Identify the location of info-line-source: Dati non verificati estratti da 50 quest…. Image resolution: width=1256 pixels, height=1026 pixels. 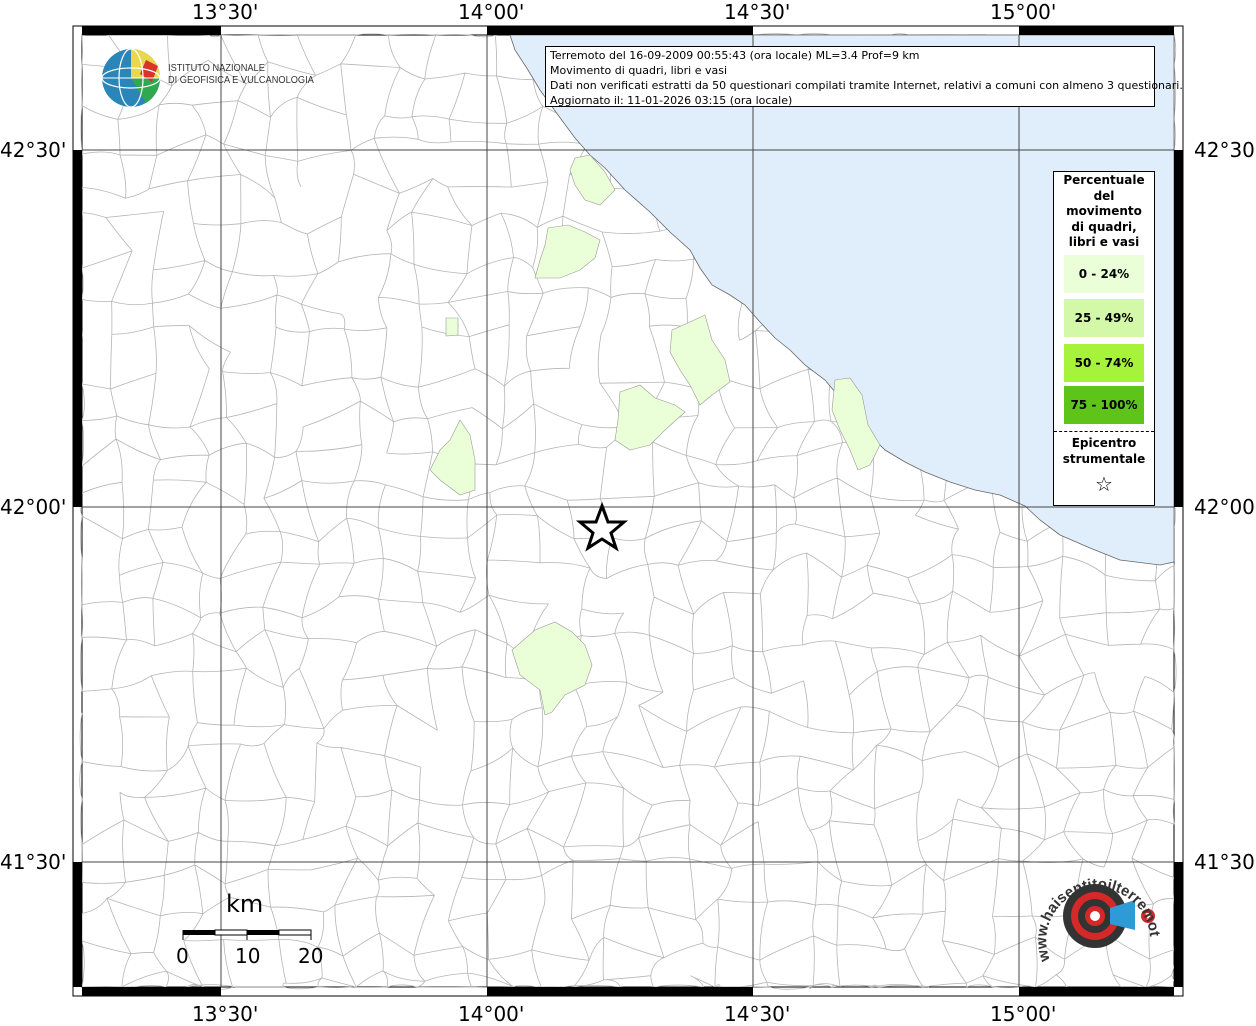
(866, 85).